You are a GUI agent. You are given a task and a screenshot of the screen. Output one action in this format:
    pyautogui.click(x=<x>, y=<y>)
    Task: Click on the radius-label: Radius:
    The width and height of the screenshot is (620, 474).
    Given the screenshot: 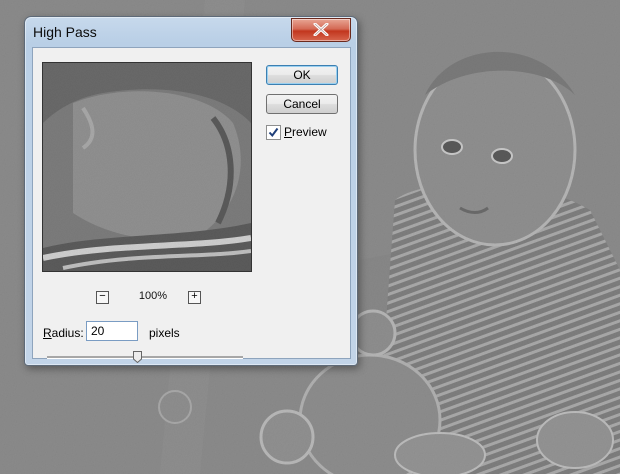 What is the action you would take?
    pyautogui.click(x=63, y=333)
    